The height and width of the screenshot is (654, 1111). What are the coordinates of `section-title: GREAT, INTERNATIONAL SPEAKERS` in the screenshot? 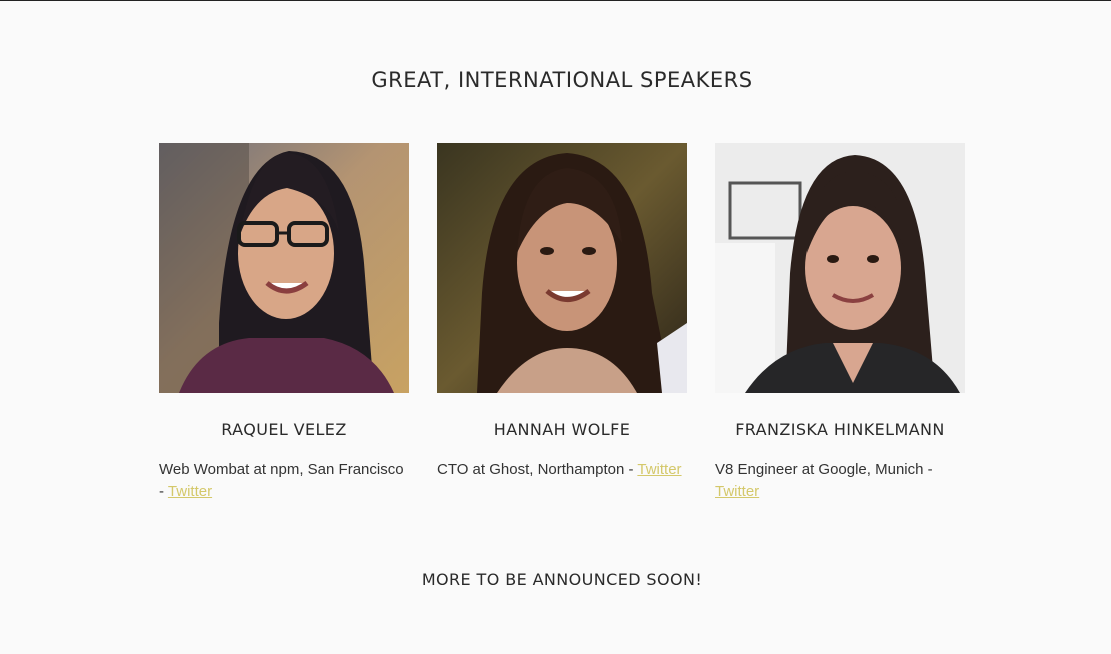 It's located at (562, 80).